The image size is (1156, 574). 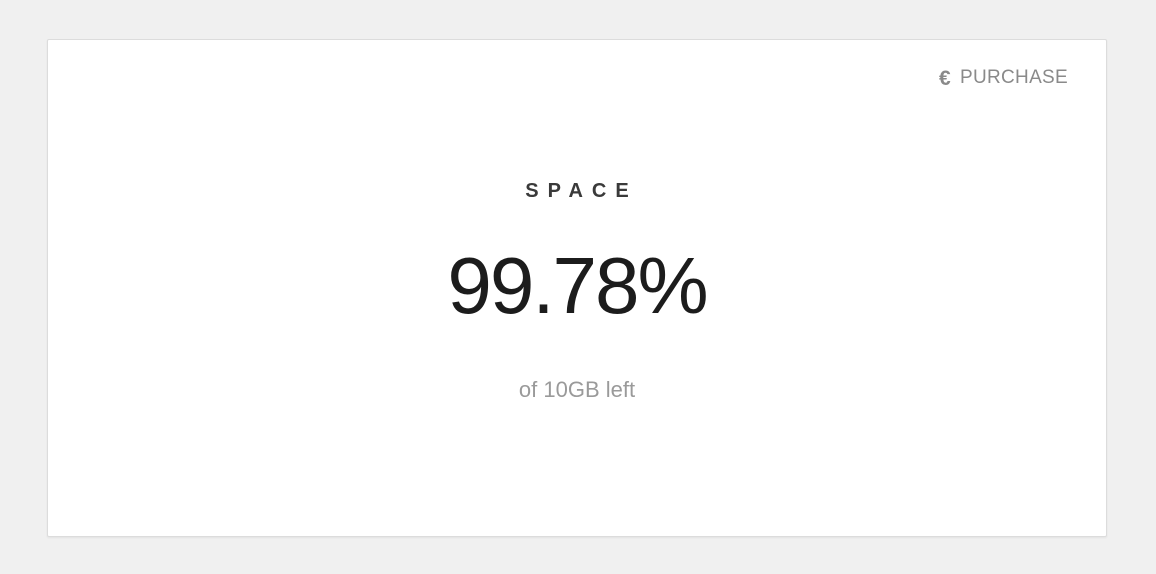 I want to click on euro-icon: €, so click(x=945, y=78).